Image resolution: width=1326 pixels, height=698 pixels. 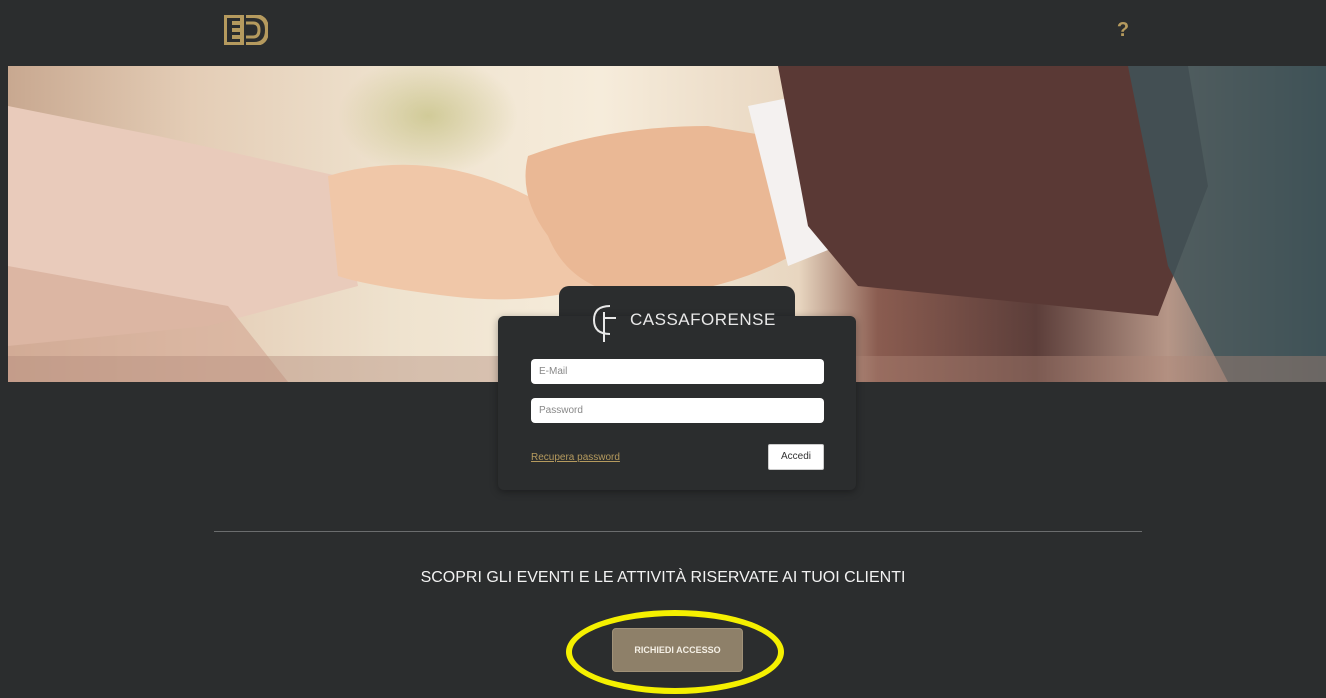 What do you see at coordinates (1123, 30) in the screenshot?
I see `help-button: ?` at bounding box center [1123, 30].